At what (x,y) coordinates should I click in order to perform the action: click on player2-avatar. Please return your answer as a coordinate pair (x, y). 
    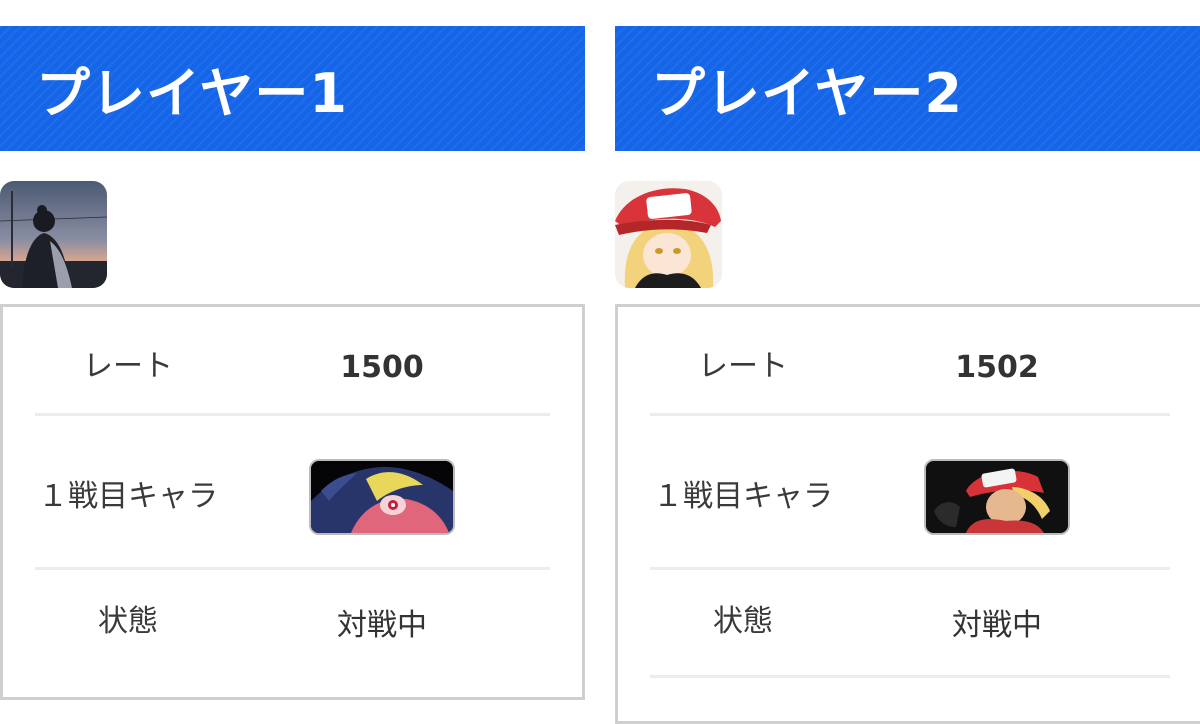
    Looking at the image, I should click on (668, 234).